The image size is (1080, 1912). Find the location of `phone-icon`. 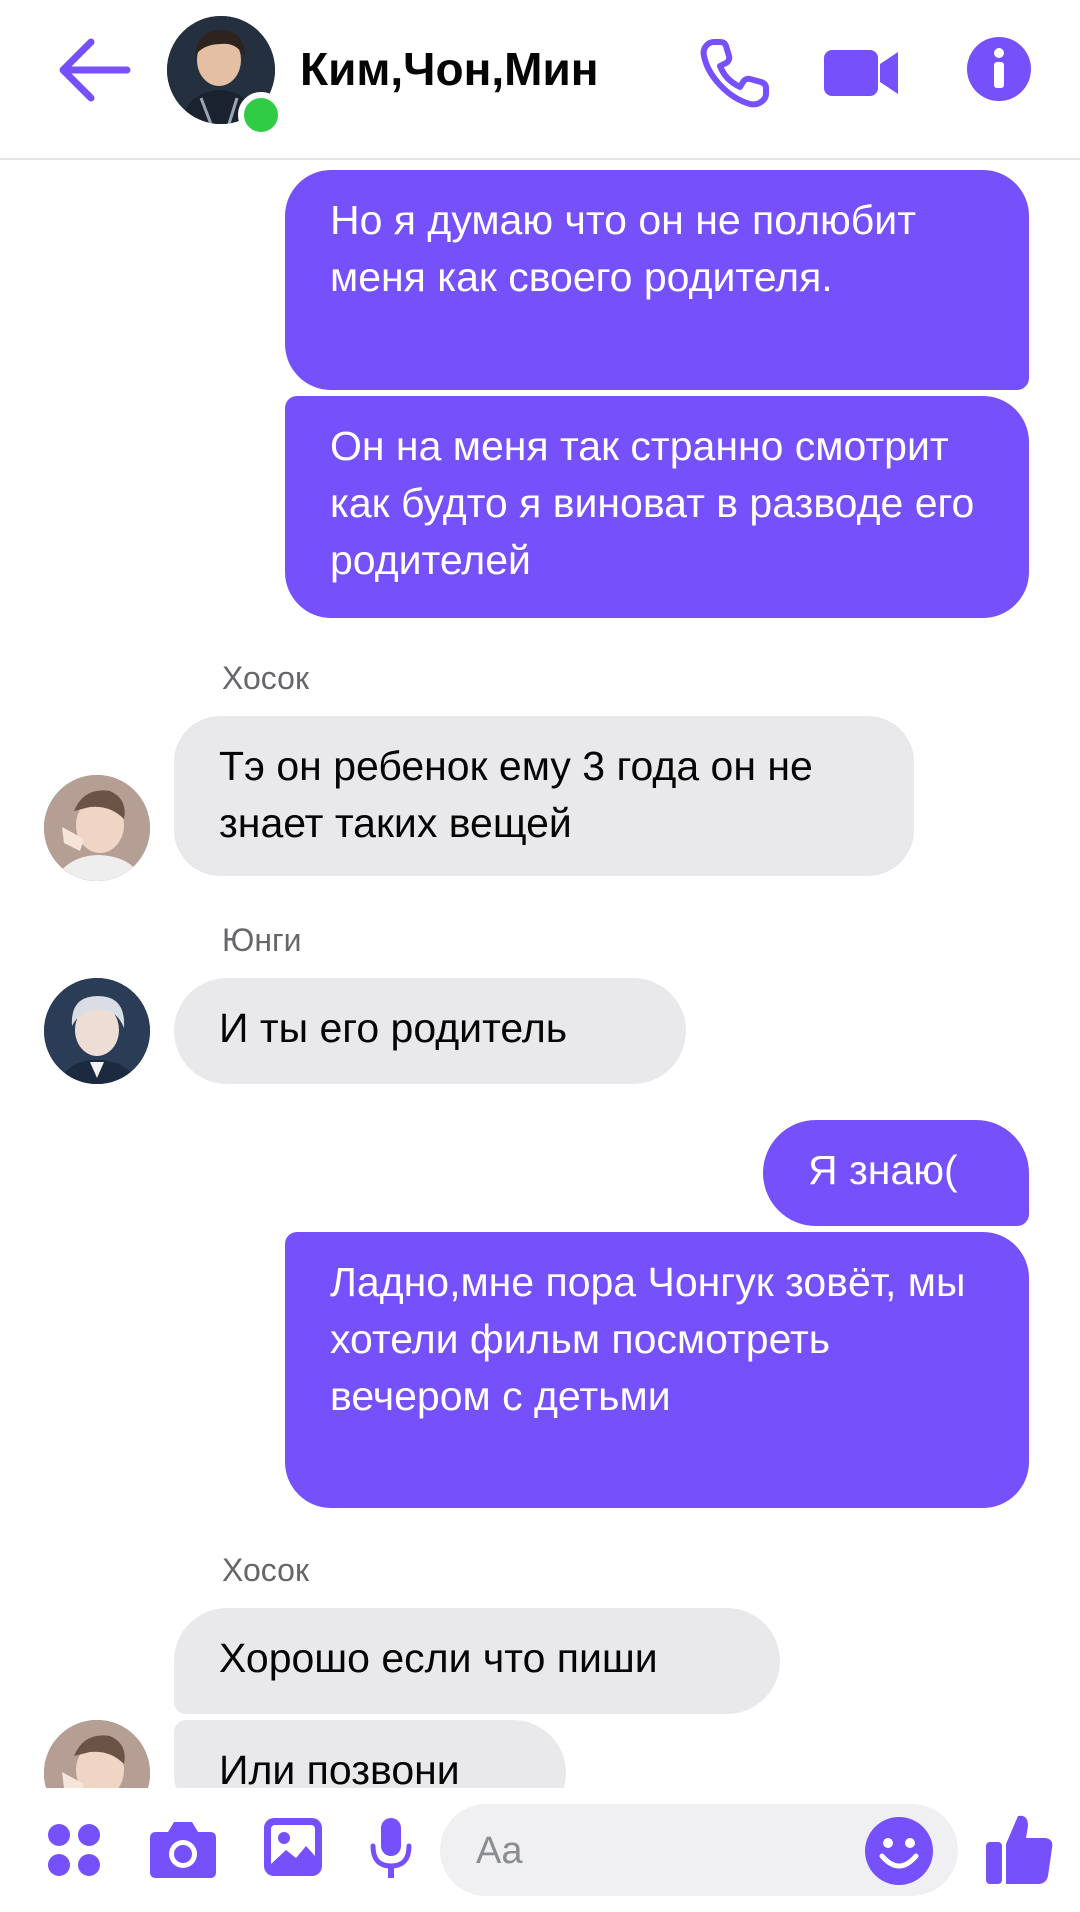

phone-icon is located at coordinates (735, 73).